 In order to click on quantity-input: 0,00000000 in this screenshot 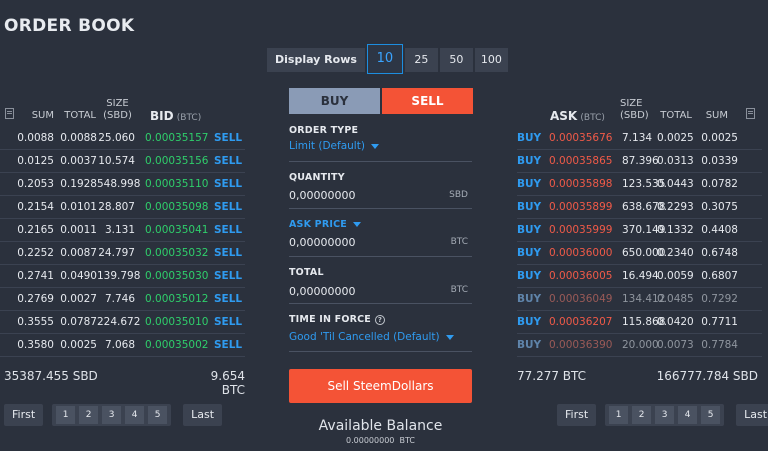, I will do `click(322, 195)`.